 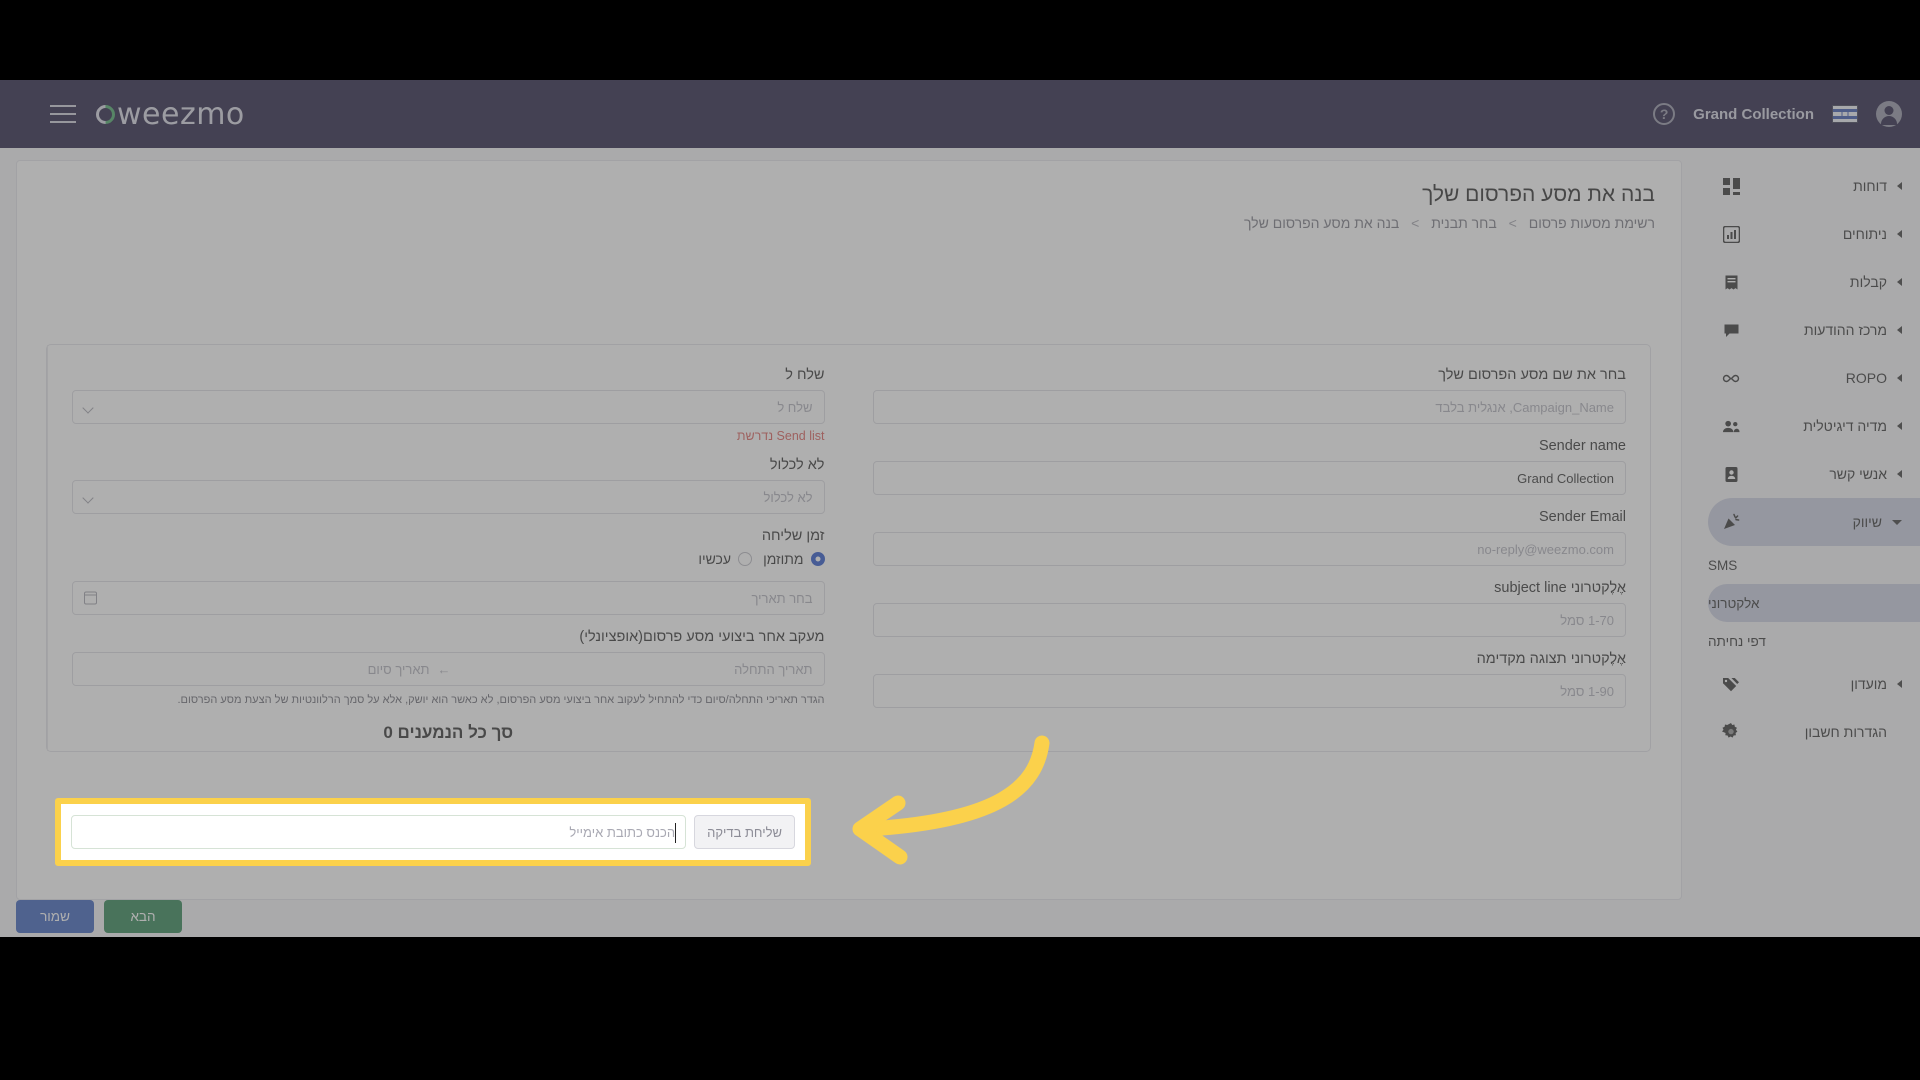 What do you see at coordinates (1560, 588) in the screenshot?
I see `subject-line-label: אֶלֶקטרוני subject line` at bounding box center [1560, 588].